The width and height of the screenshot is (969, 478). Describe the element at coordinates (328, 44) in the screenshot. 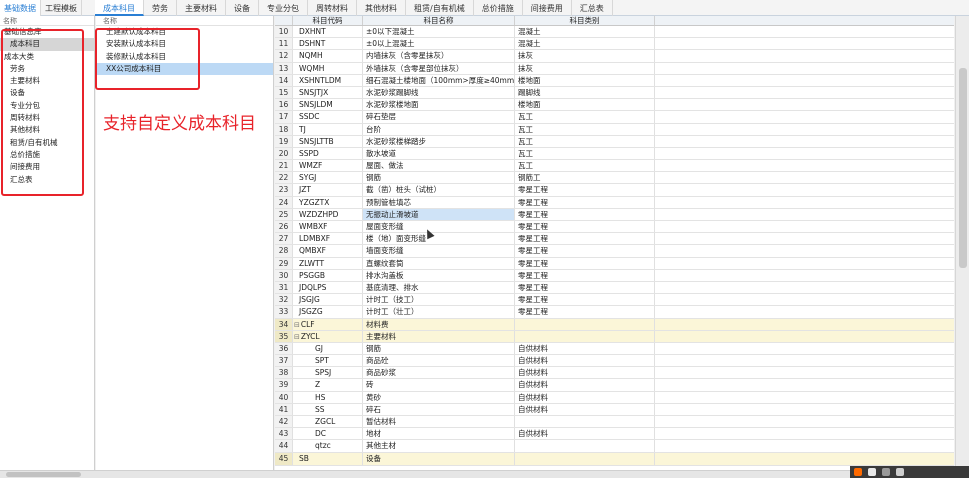

I see `cell-code: DSHNT` at that location.